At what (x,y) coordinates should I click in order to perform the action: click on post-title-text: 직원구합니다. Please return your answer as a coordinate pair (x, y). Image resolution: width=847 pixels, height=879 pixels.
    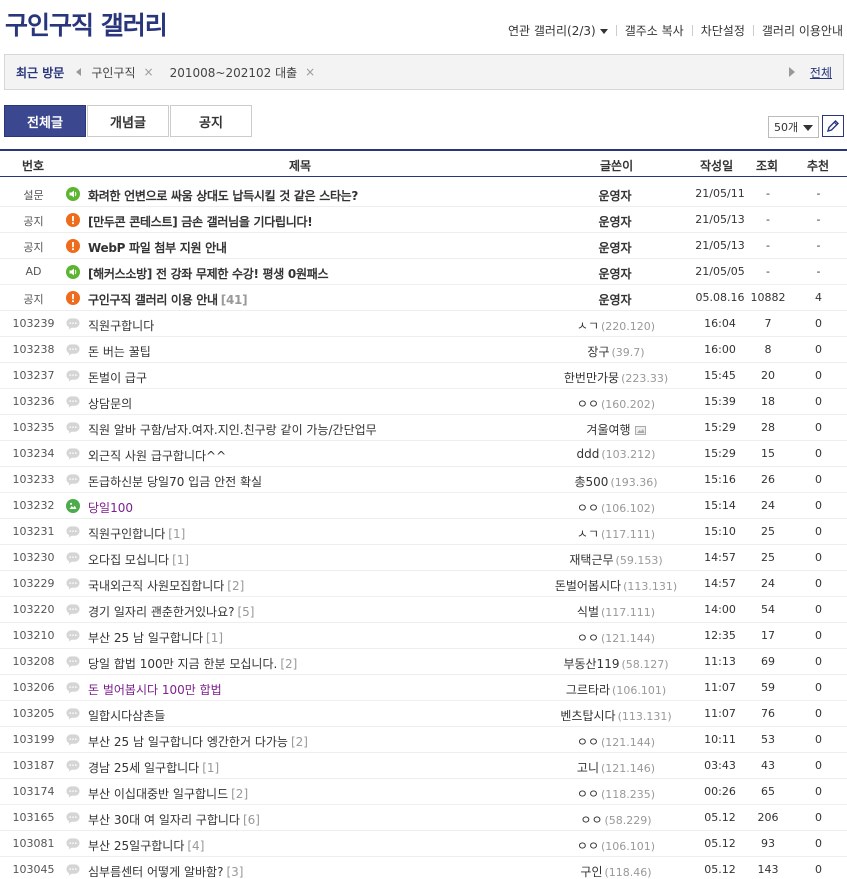
    Looking at the image, I should click on (121, 326).